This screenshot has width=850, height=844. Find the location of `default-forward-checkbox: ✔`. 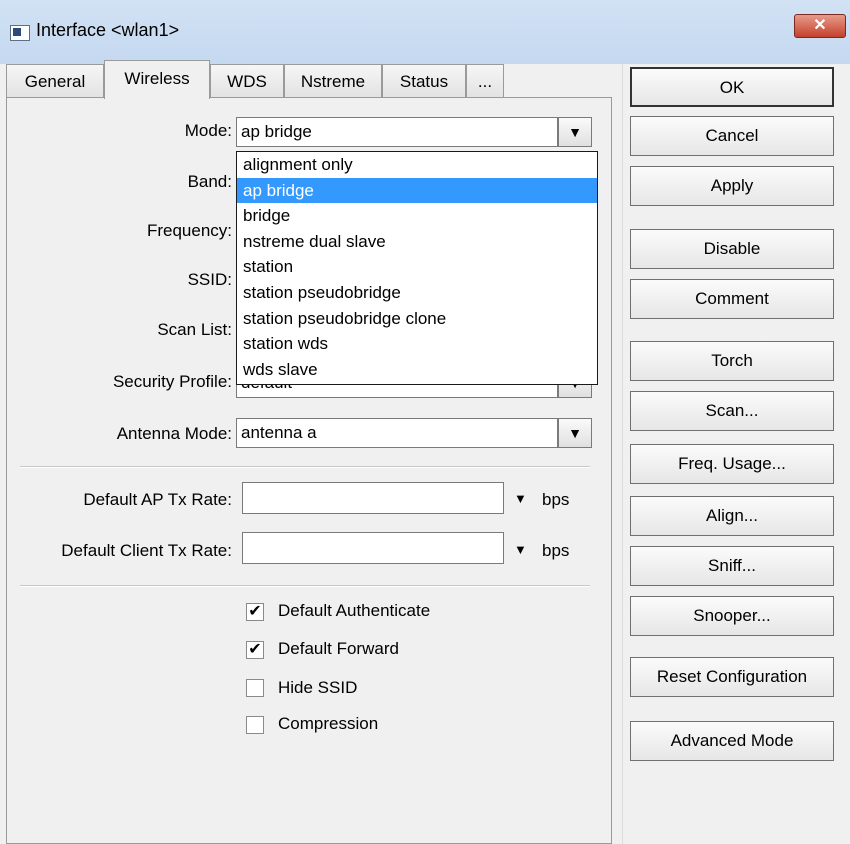

default-forward-checkbox: ✔ is located at coordinates (255, 650).